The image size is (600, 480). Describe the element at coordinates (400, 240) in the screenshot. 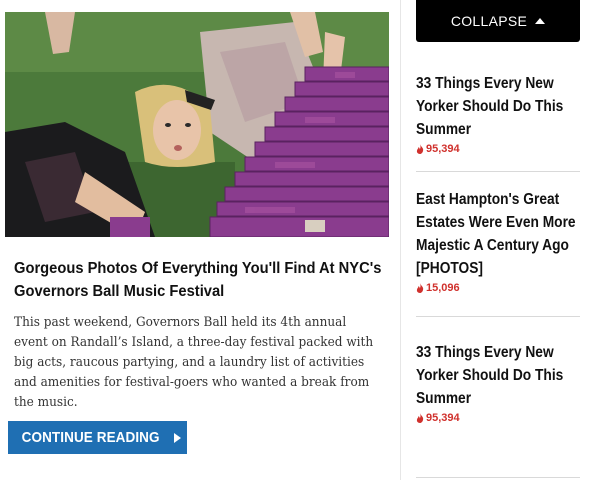

I see `column-divider` at that location.